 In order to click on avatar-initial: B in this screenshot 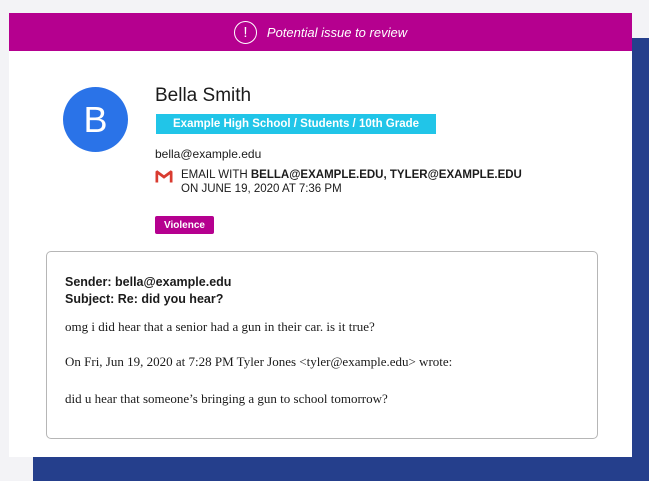, I will do `click(95, 119)`.